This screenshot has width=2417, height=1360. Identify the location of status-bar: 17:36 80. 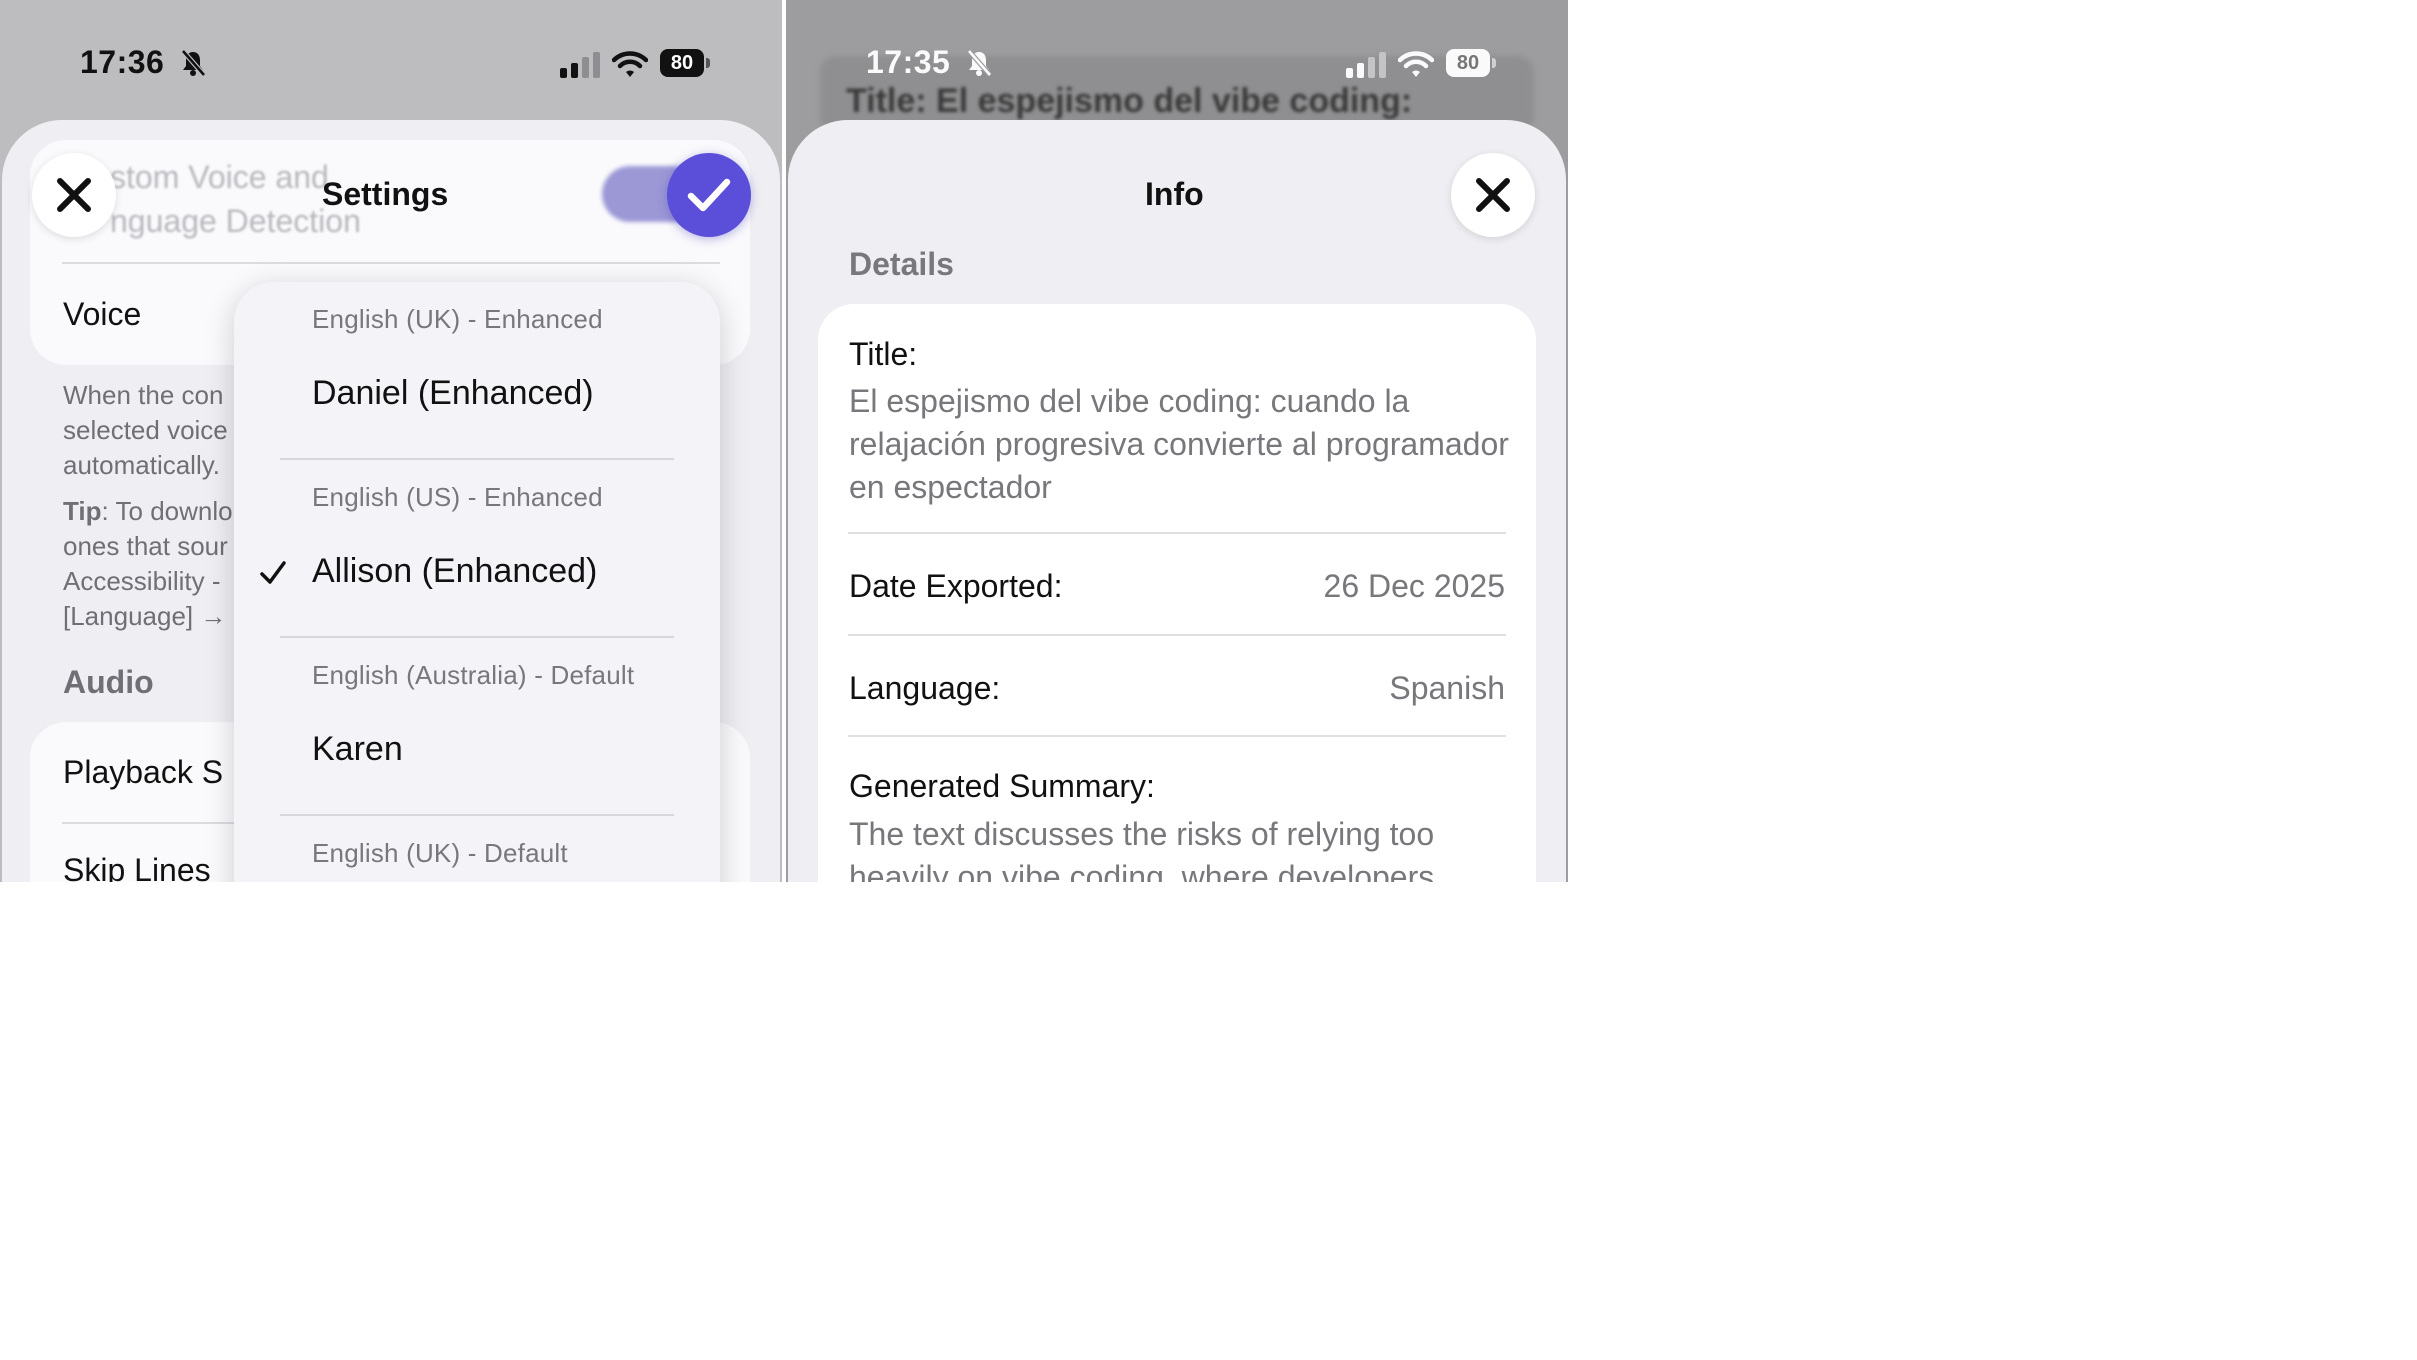
(391, 64).